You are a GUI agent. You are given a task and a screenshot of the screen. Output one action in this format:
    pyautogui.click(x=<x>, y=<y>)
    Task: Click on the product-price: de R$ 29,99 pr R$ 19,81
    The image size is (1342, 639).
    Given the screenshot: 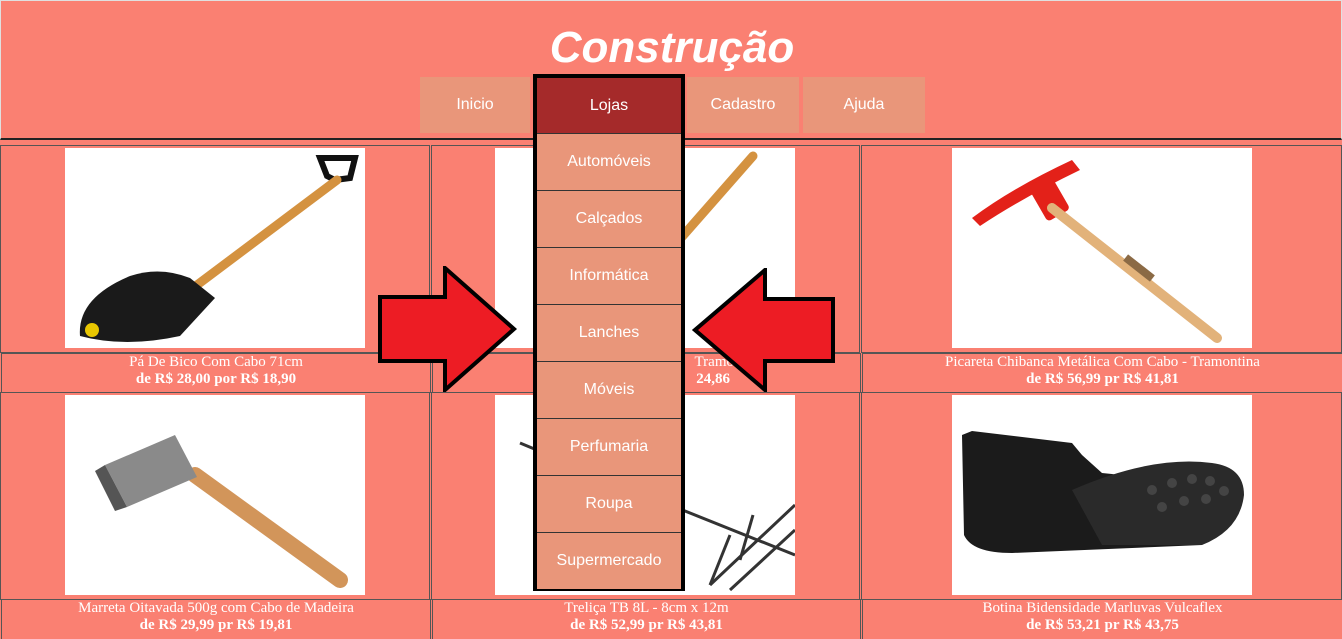 What is the action you would take?
    pyautogui.click(x=216, y=625)
    